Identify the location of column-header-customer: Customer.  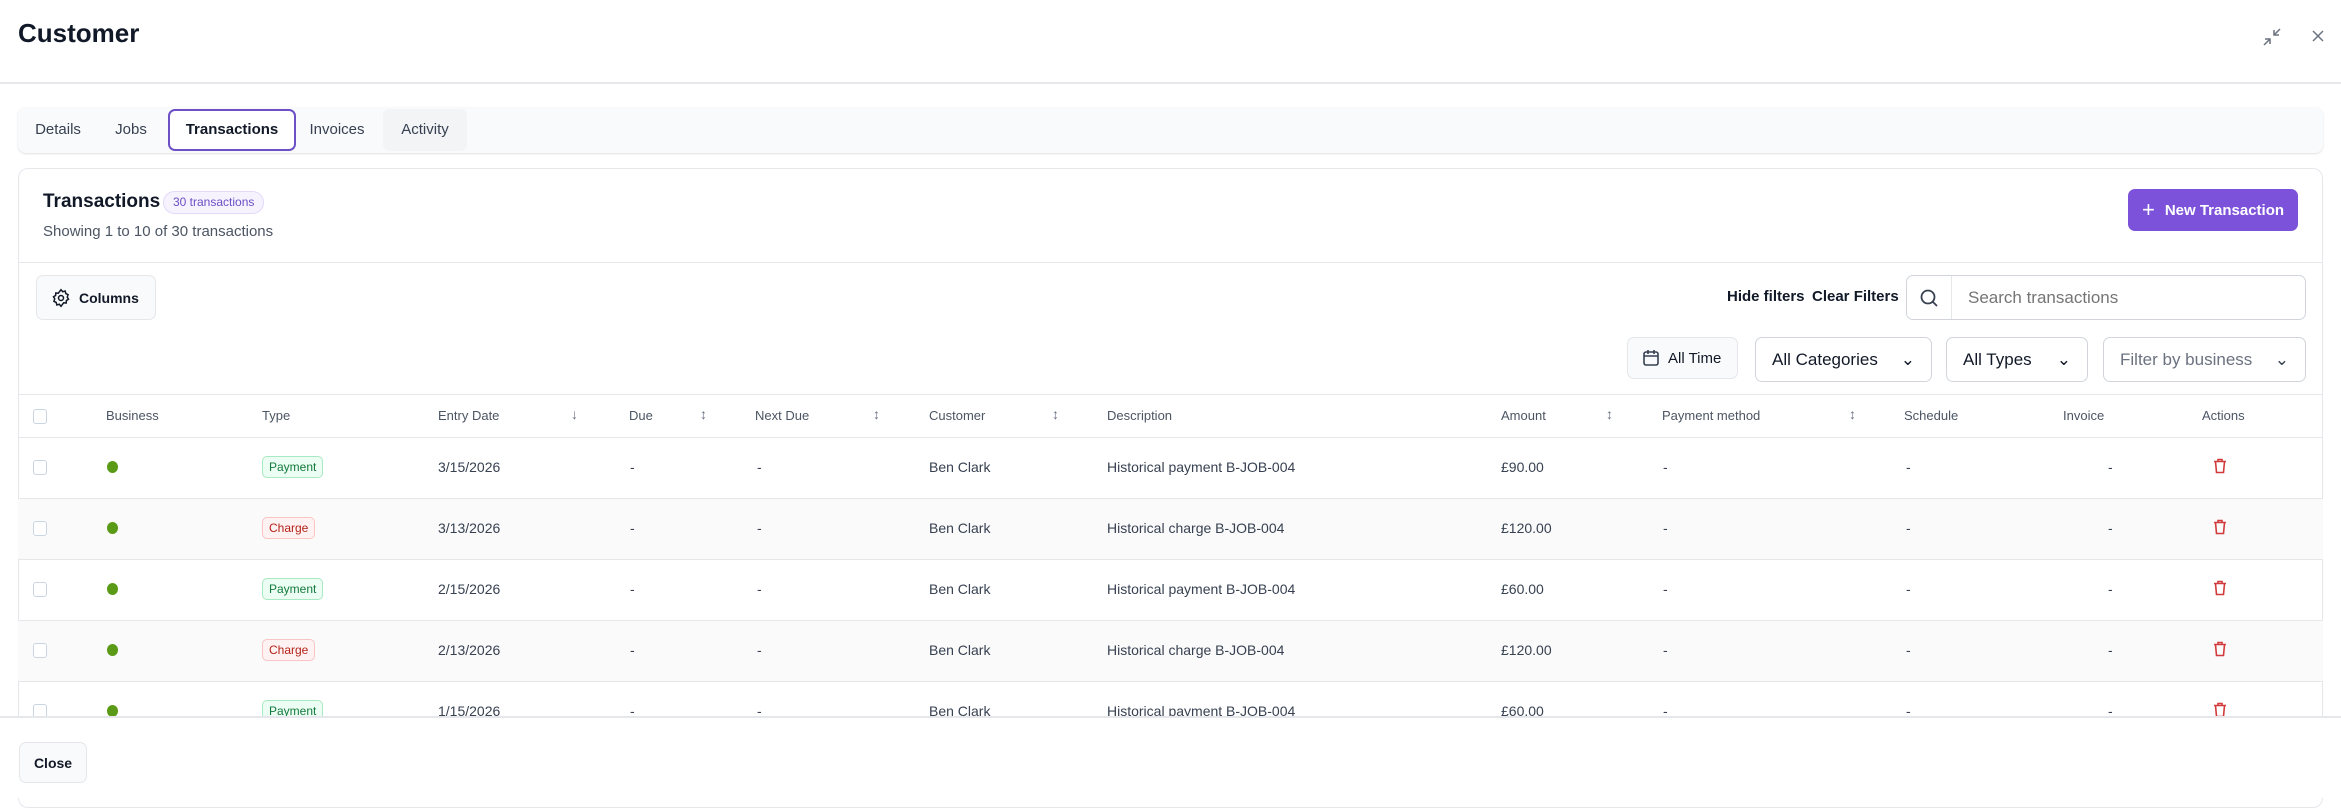
(957, 415).